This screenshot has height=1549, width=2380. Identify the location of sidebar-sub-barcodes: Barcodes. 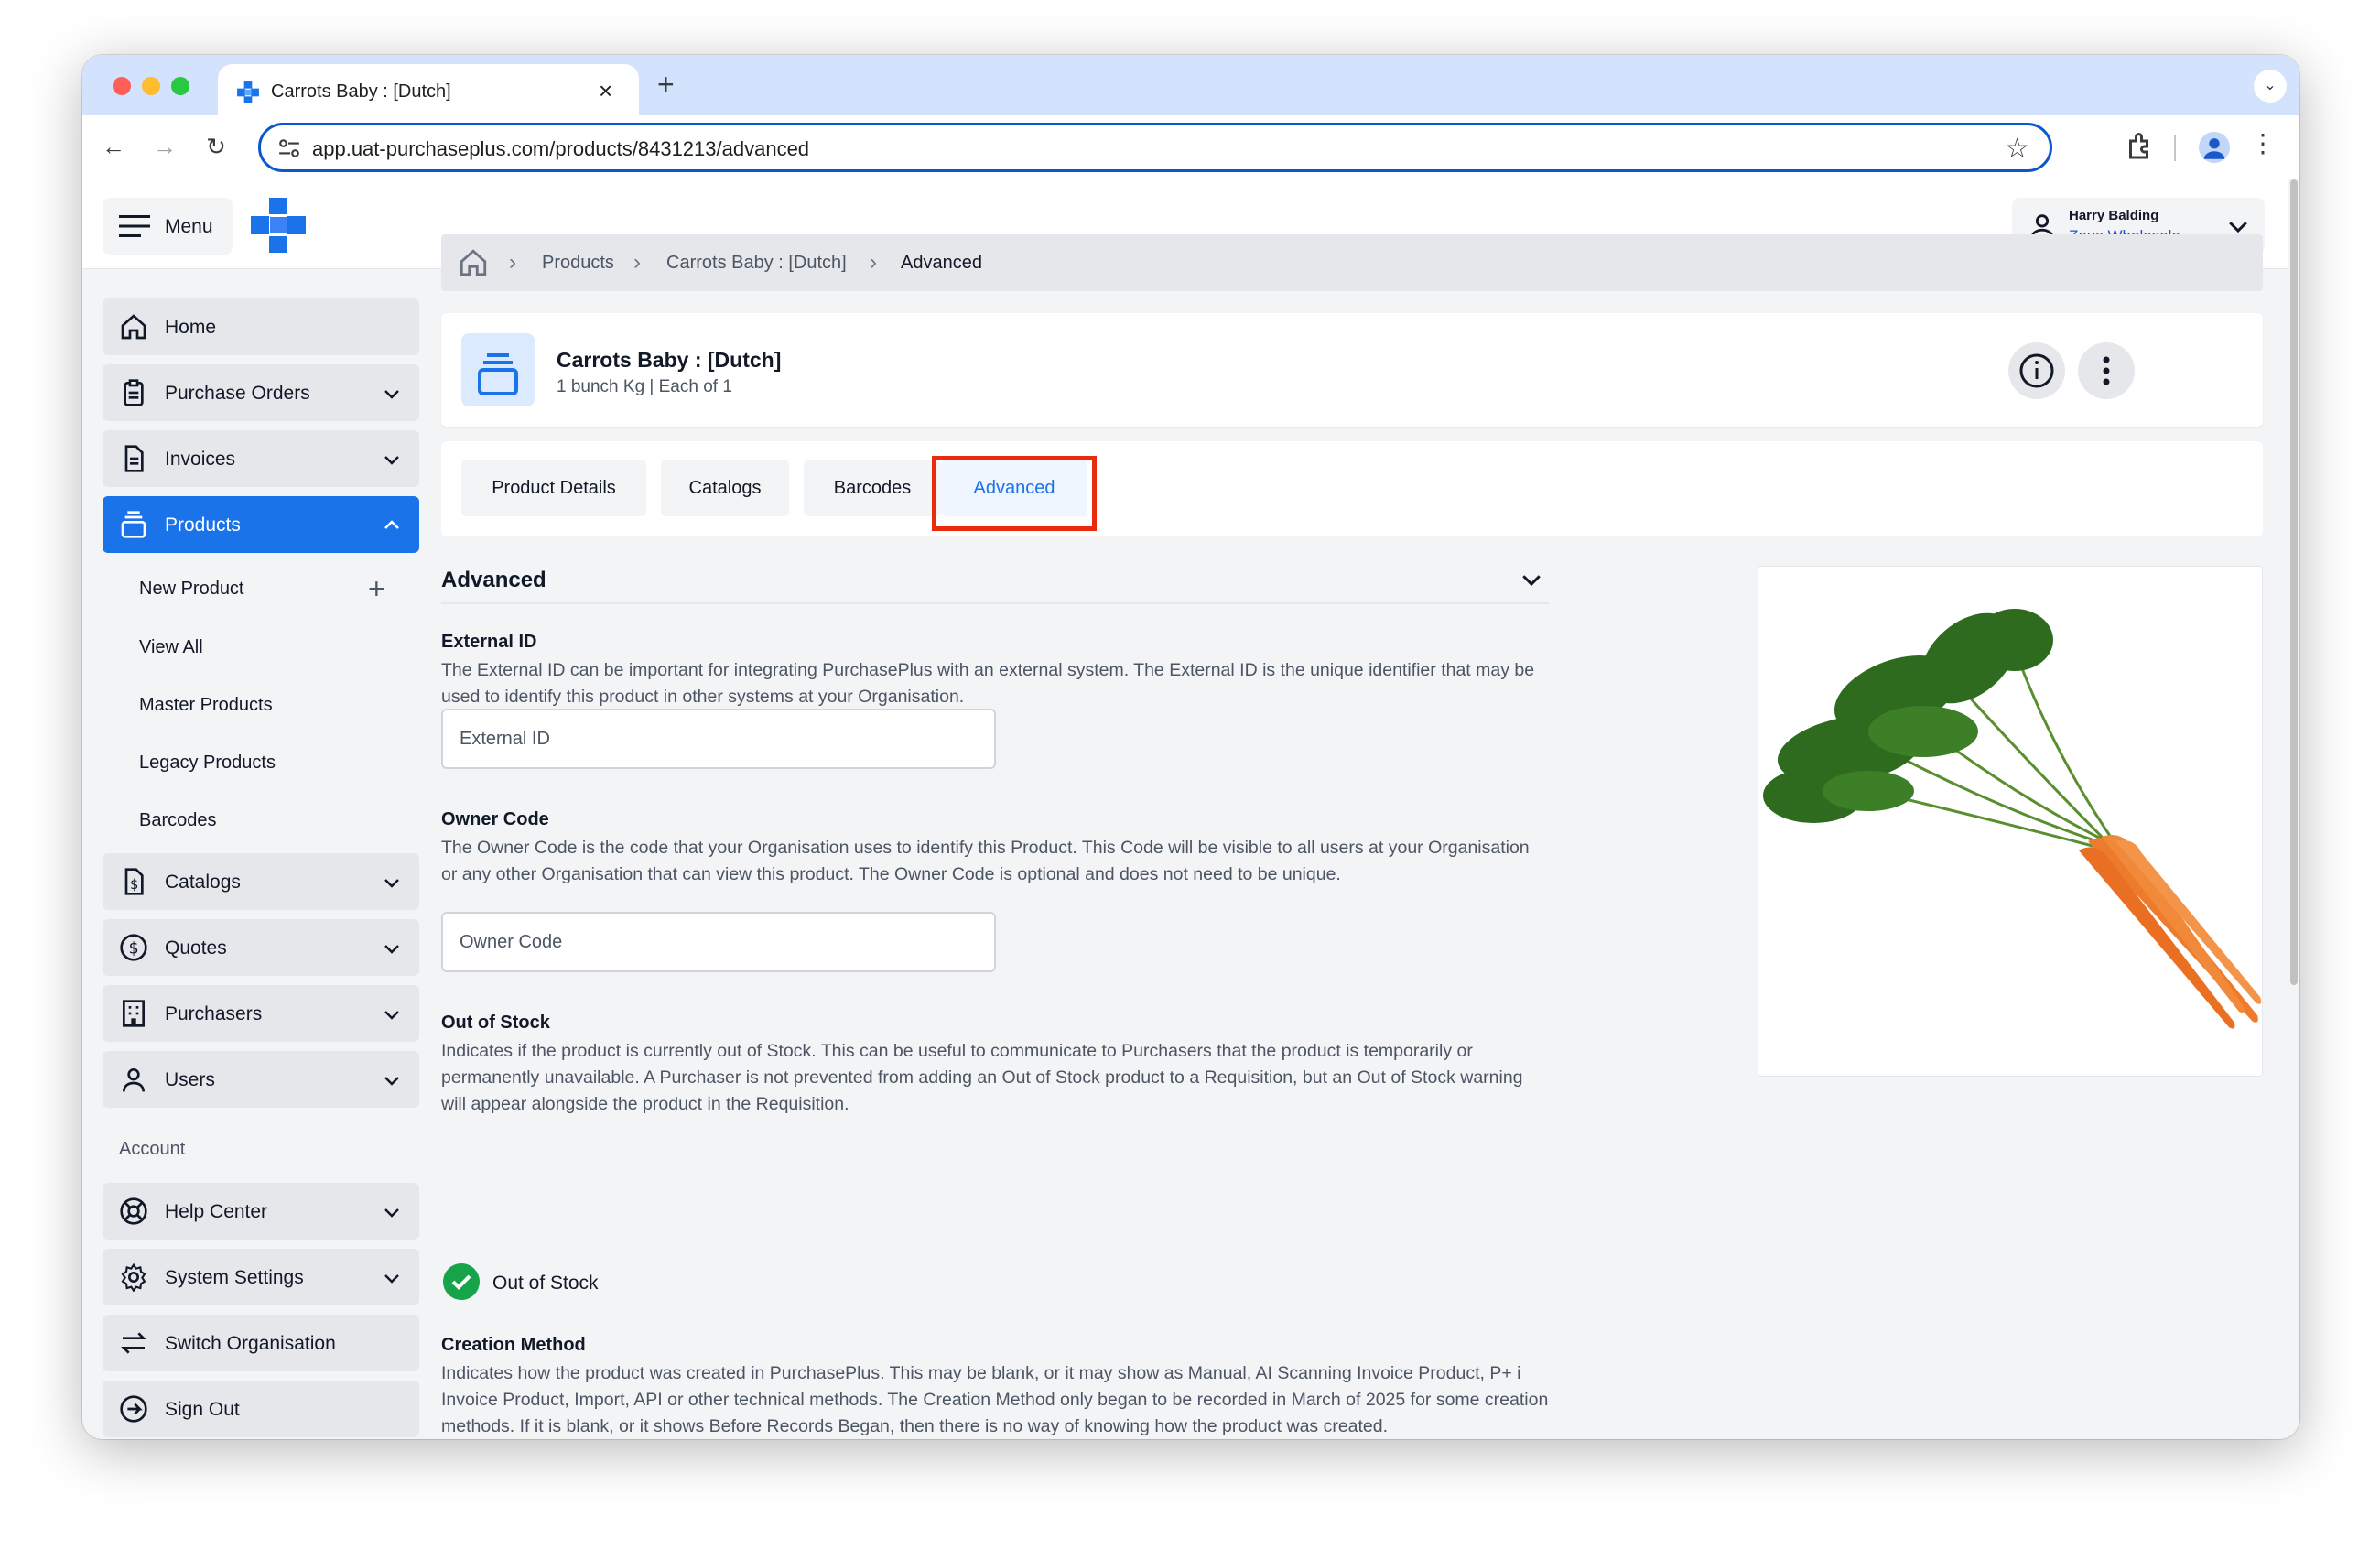
(178, 820).